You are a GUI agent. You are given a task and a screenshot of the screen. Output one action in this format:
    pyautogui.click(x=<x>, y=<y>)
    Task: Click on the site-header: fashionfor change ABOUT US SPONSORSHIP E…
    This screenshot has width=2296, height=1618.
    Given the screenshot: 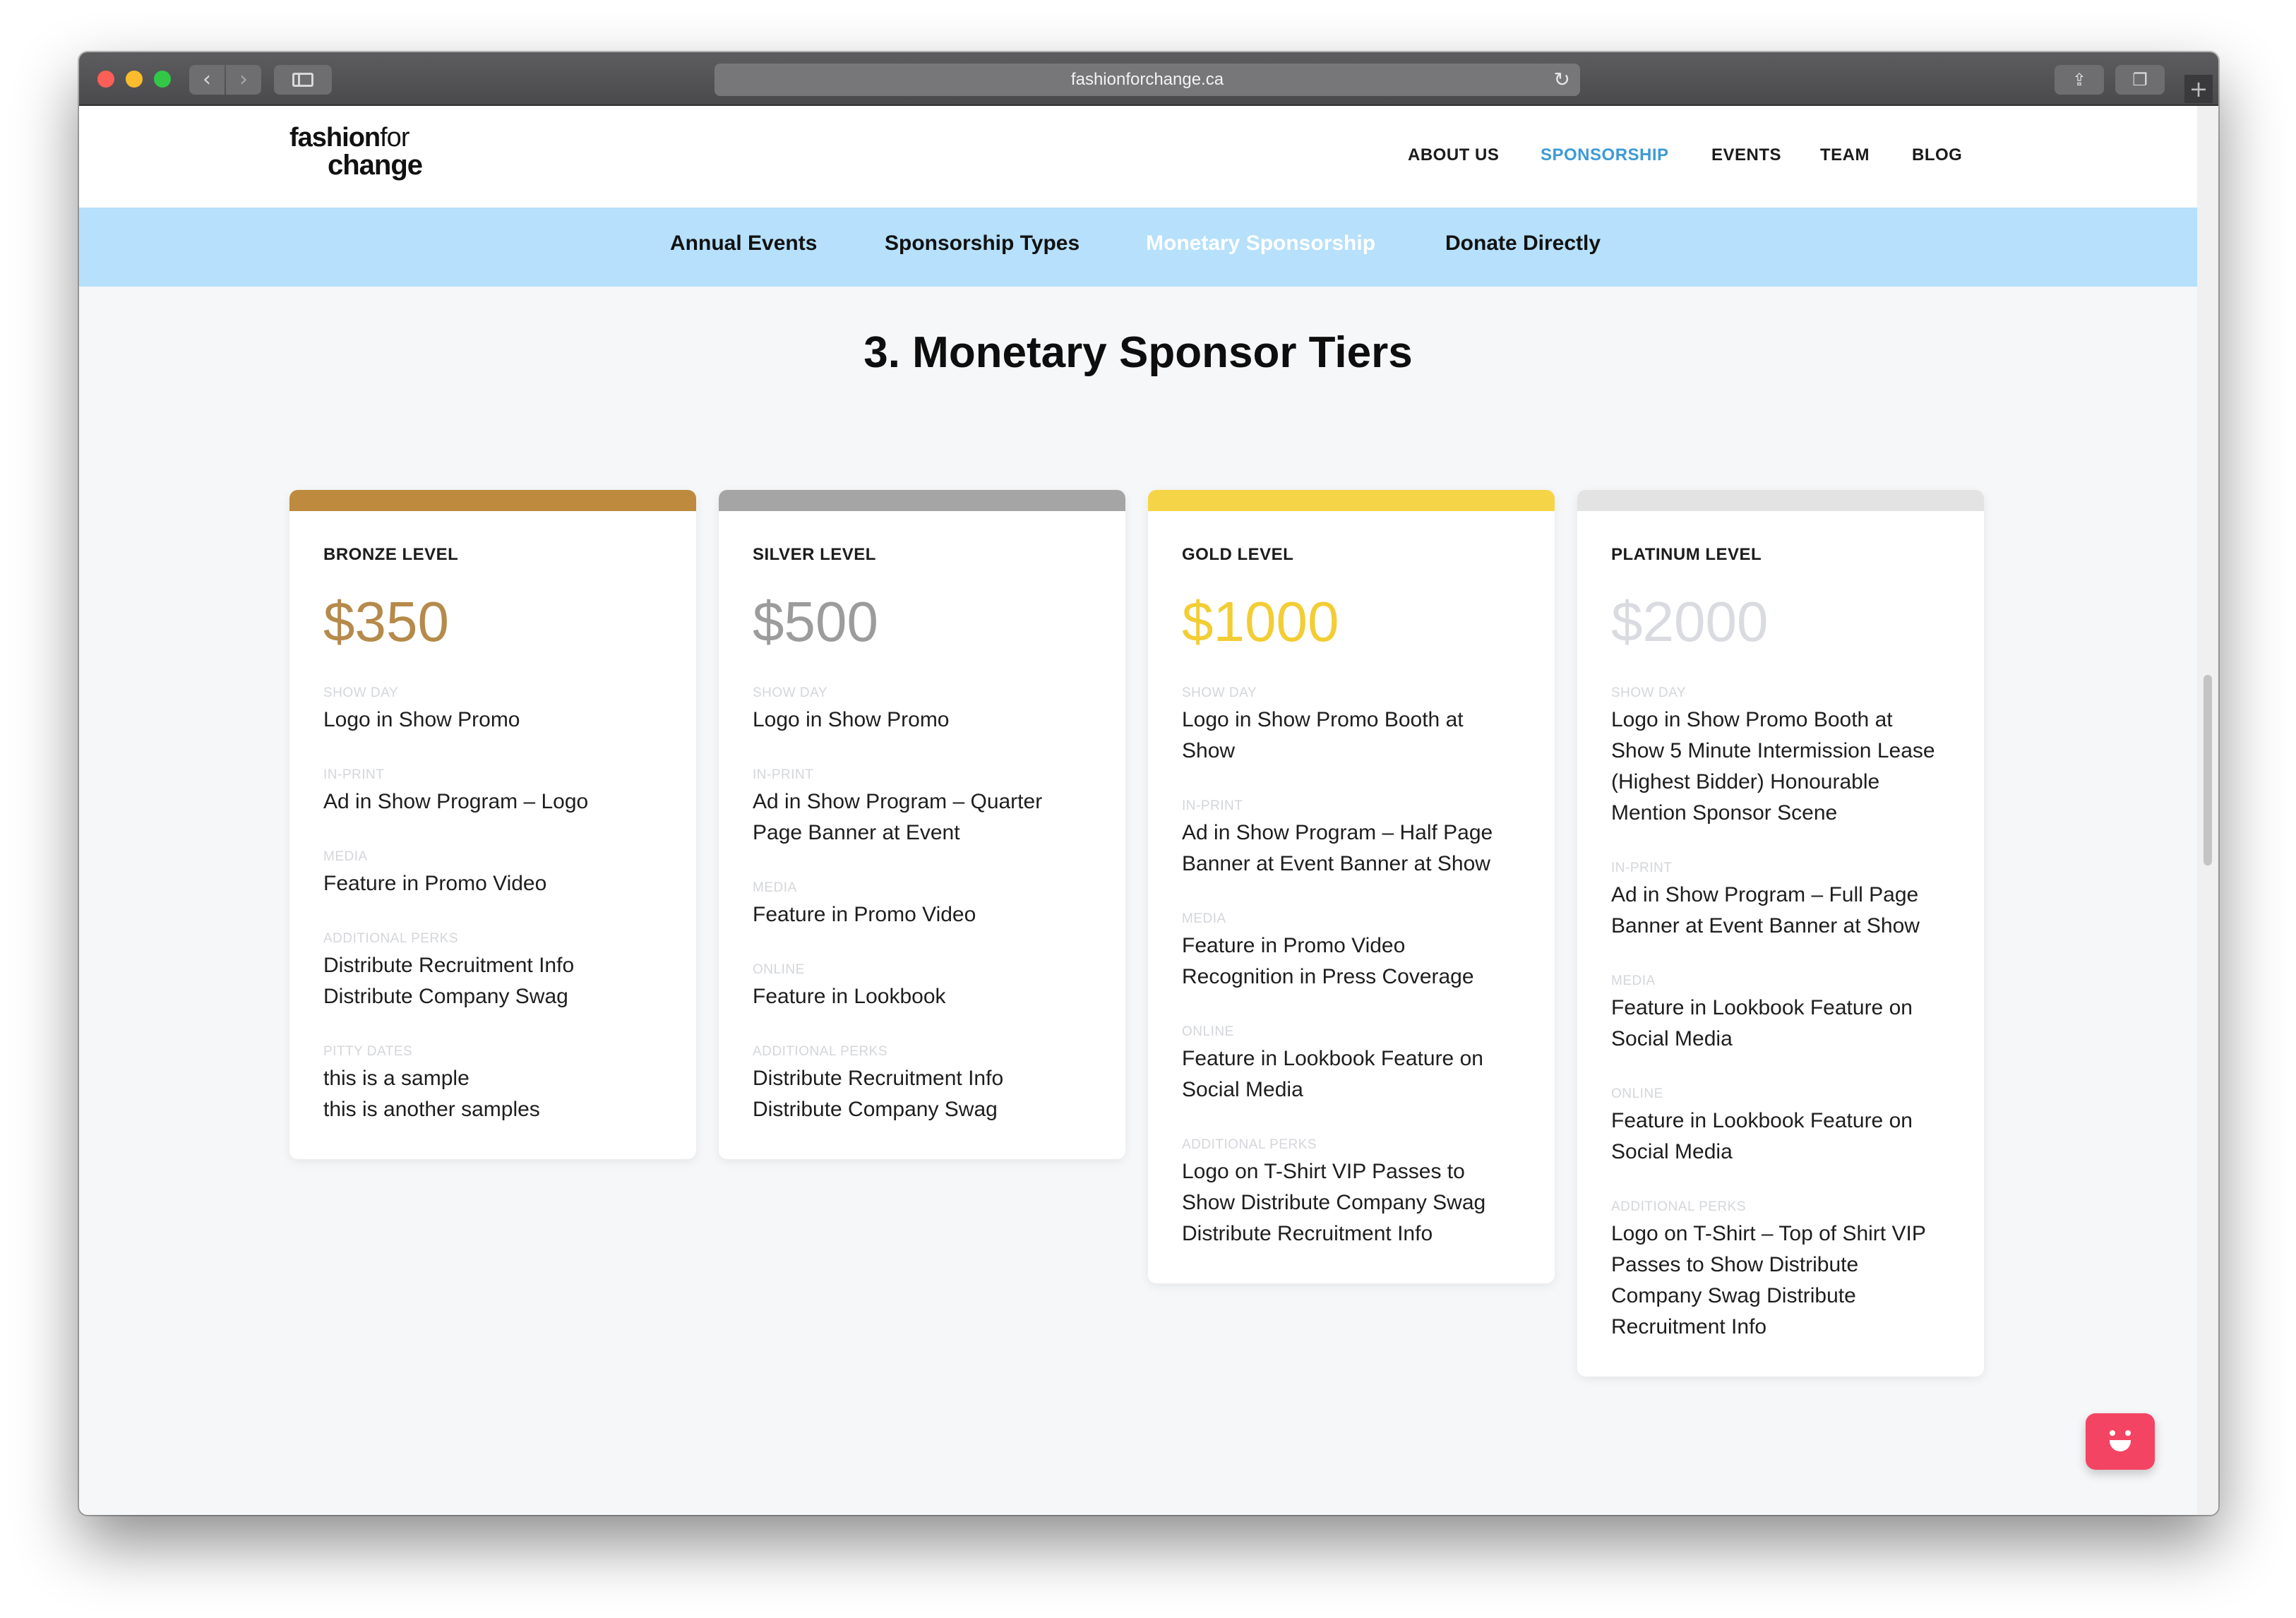 What is the action you would take?
    pyautogui.click(x=1138, y=157)
    